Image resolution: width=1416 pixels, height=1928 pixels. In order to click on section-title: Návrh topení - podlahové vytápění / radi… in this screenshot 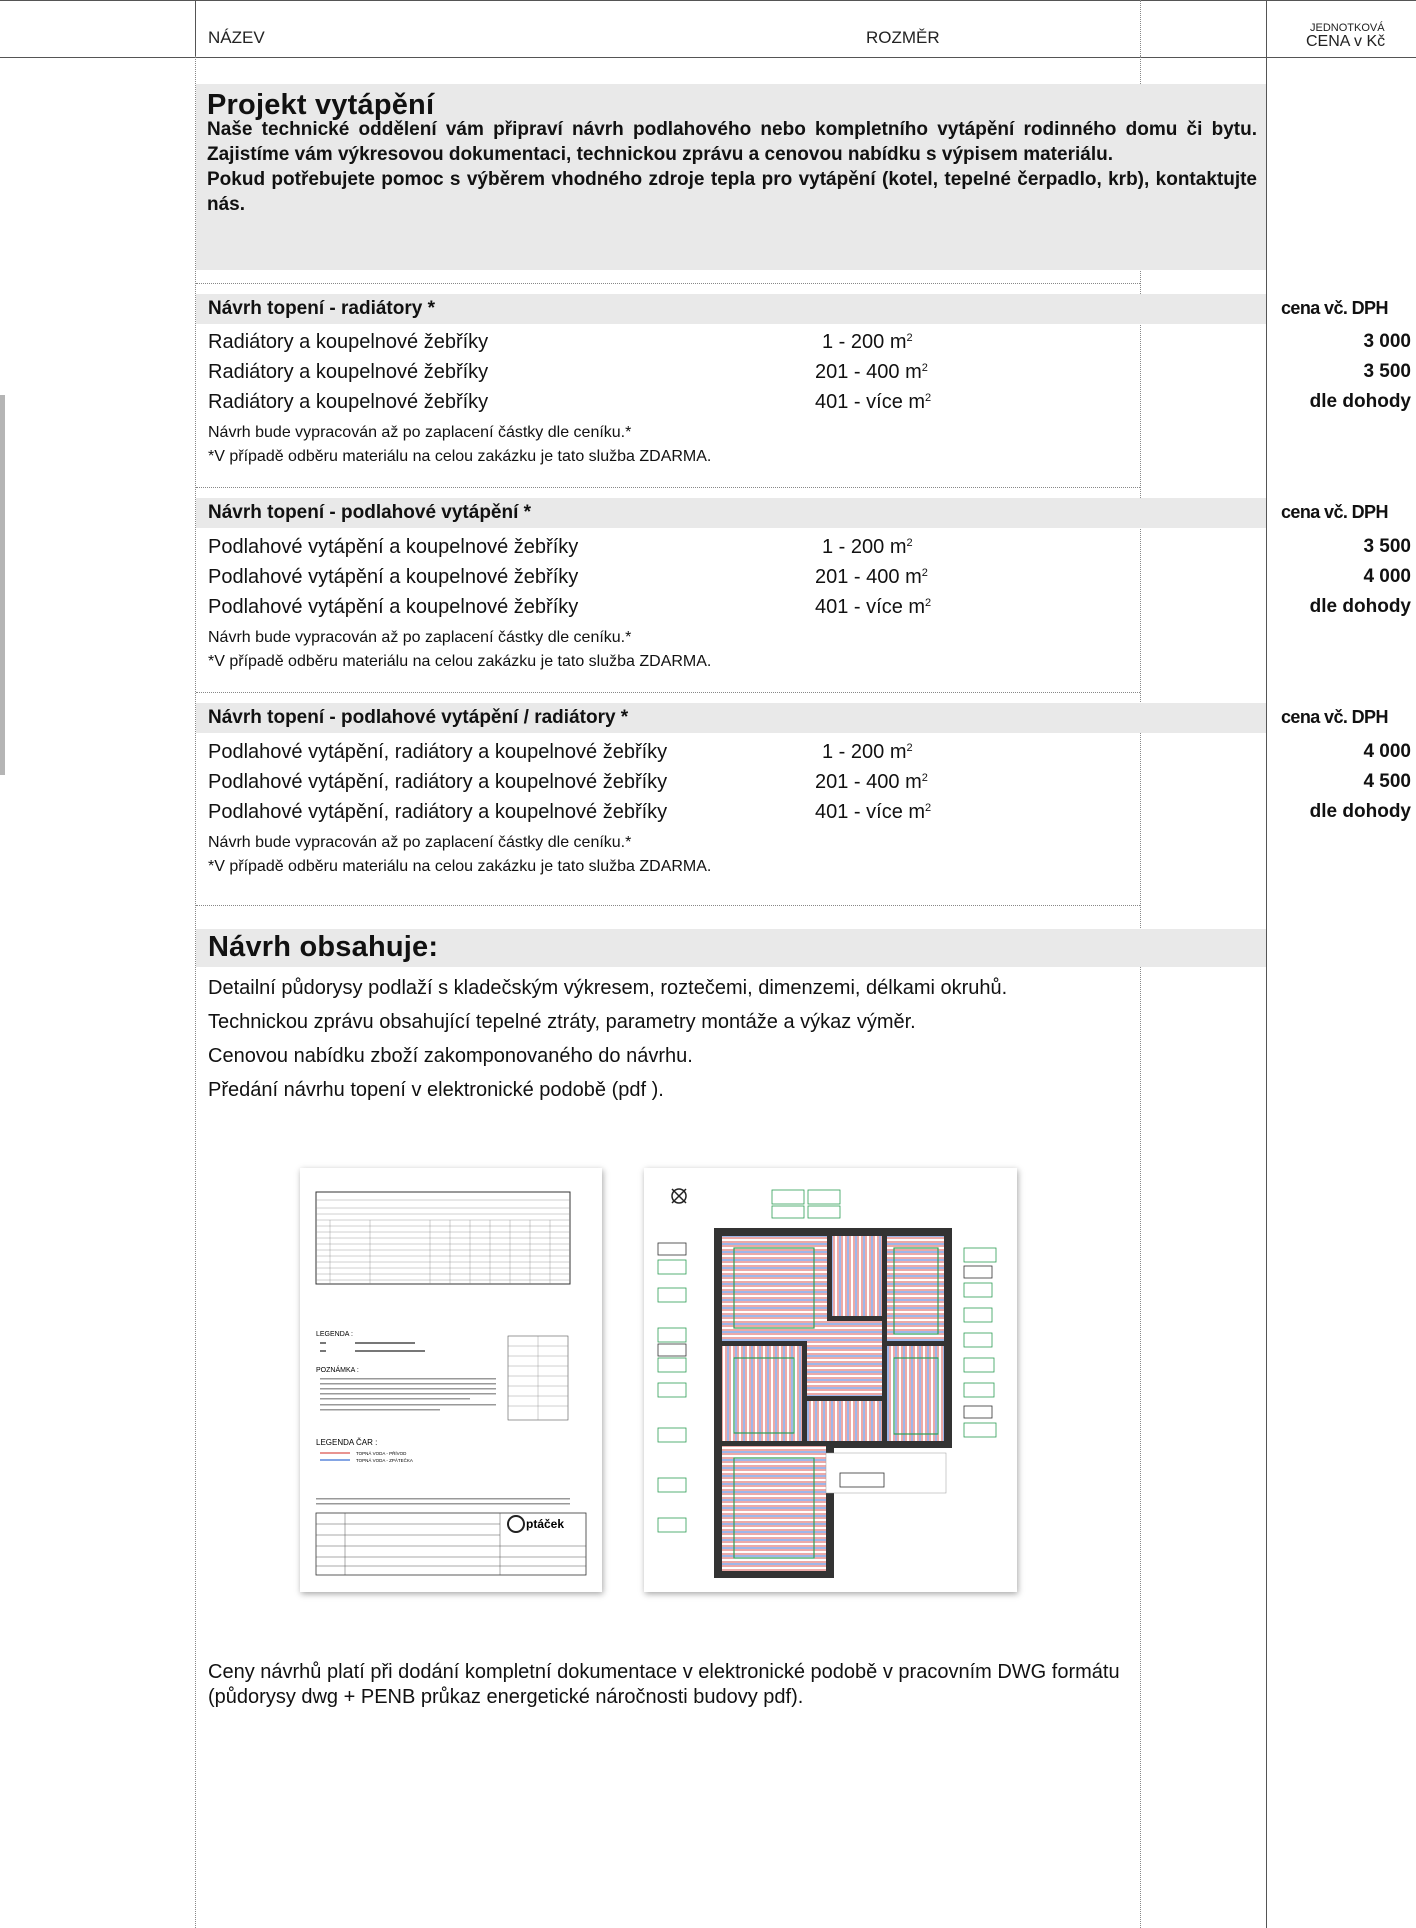, I will do `click(418, 717)`.